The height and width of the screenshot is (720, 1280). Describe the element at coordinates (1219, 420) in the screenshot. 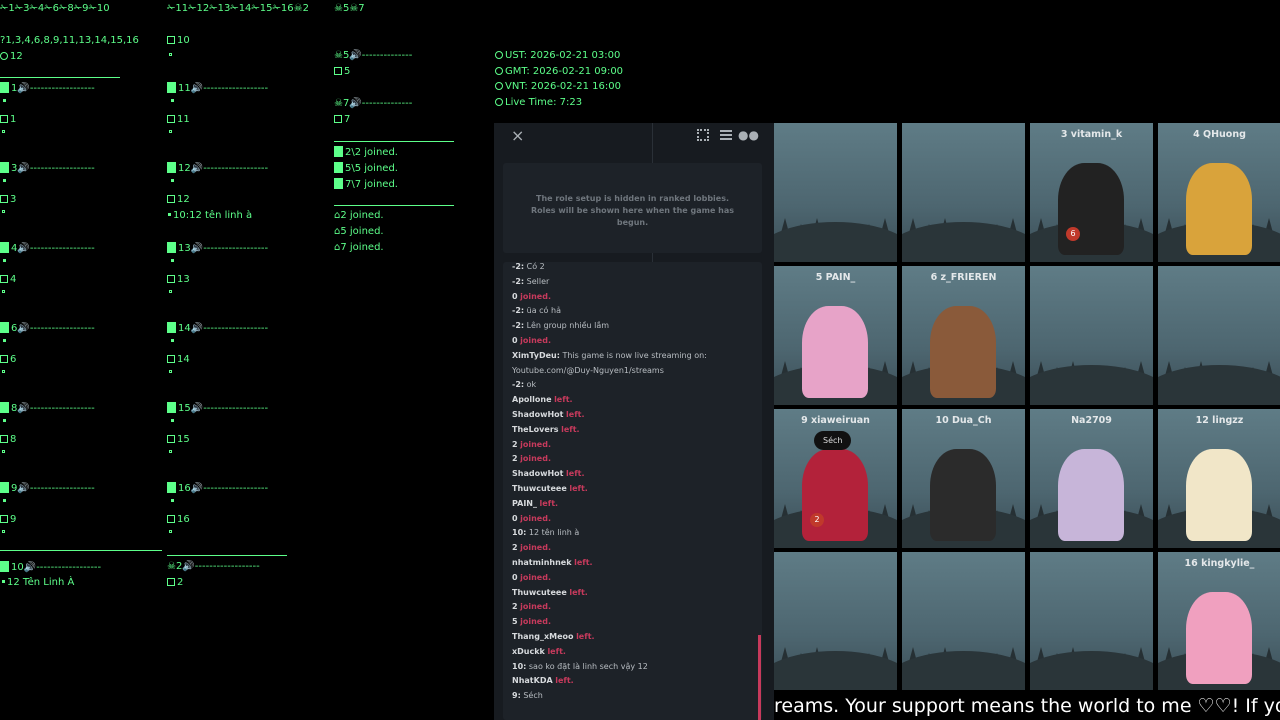

I see `player-name: 12 lingzz` at that location.